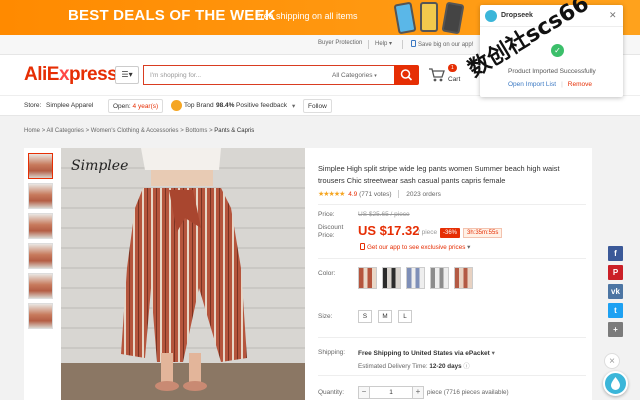  Describe the element at coordinates (446, 45) in the screenshot. I see `app-promo-label: Save big on our app!` at that location.